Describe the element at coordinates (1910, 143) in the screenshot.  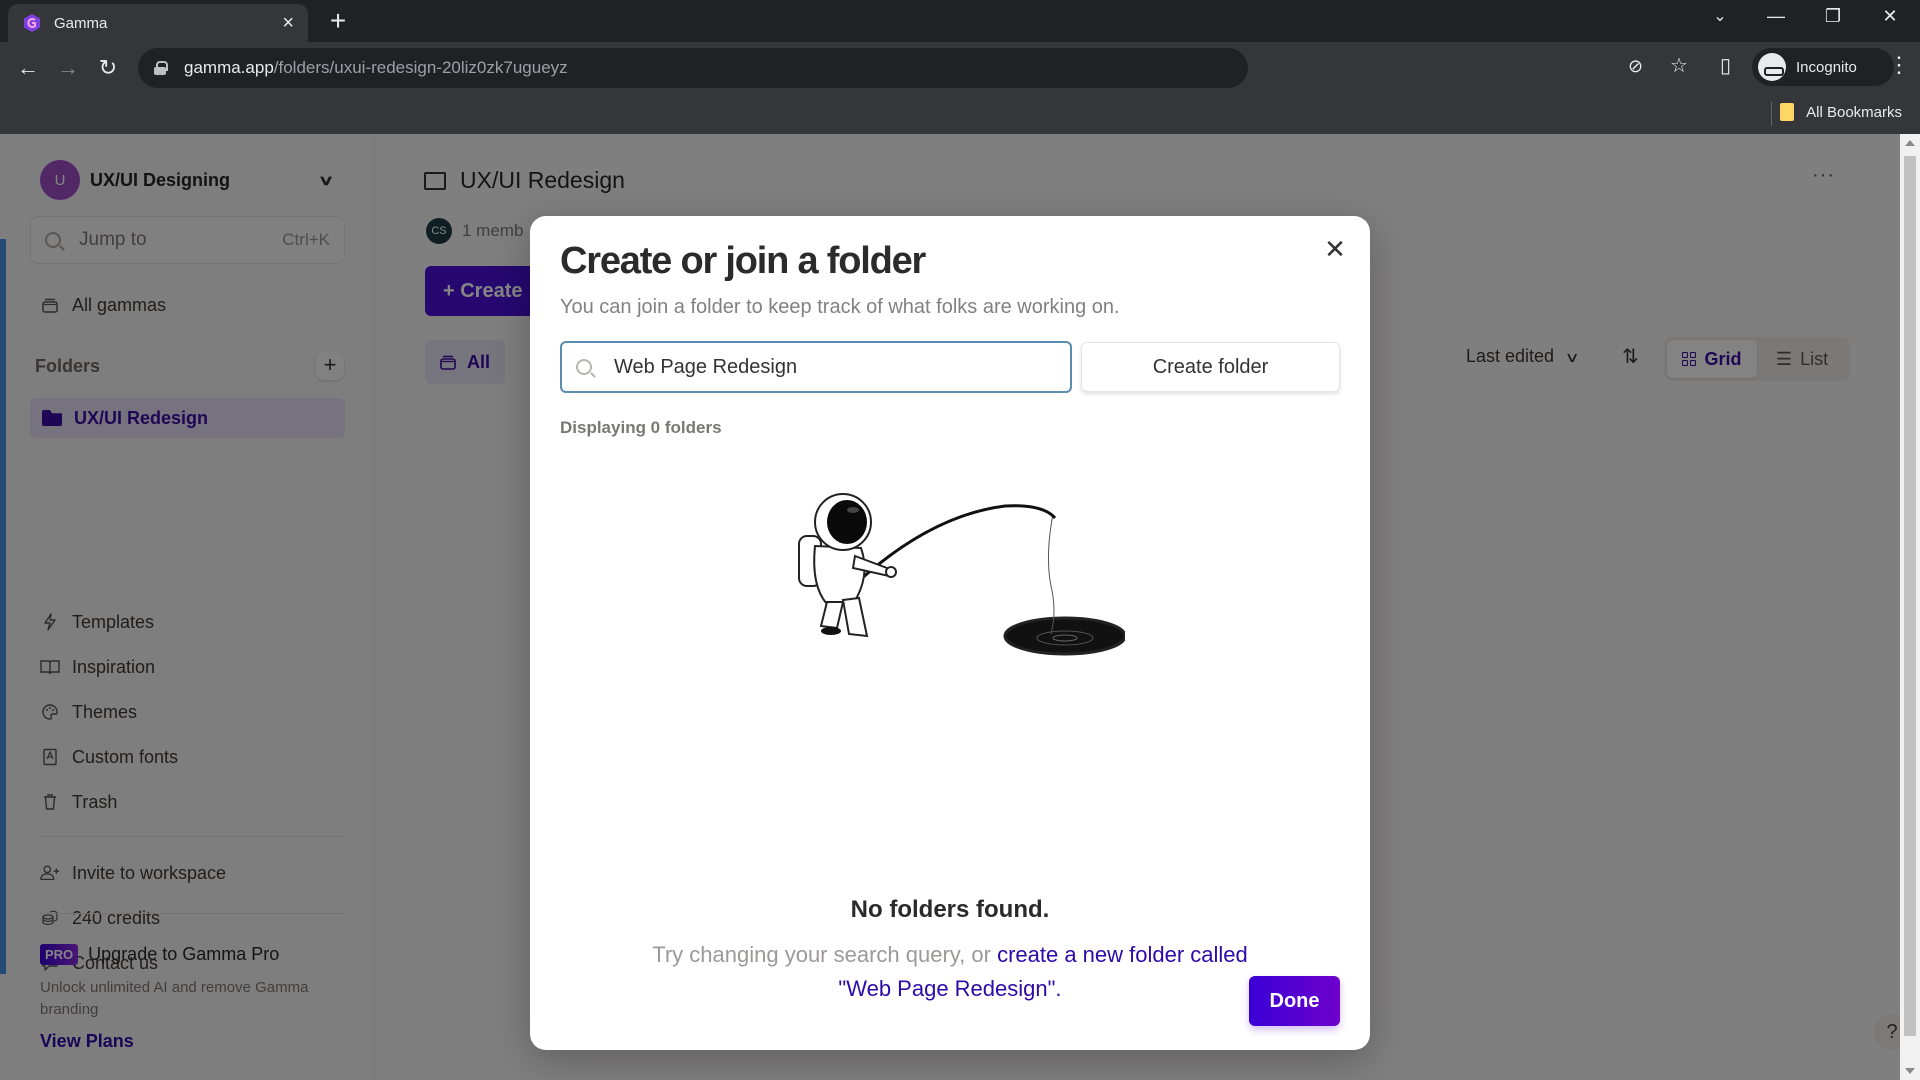
I see `scroll-up-arrow-icon` at that location.